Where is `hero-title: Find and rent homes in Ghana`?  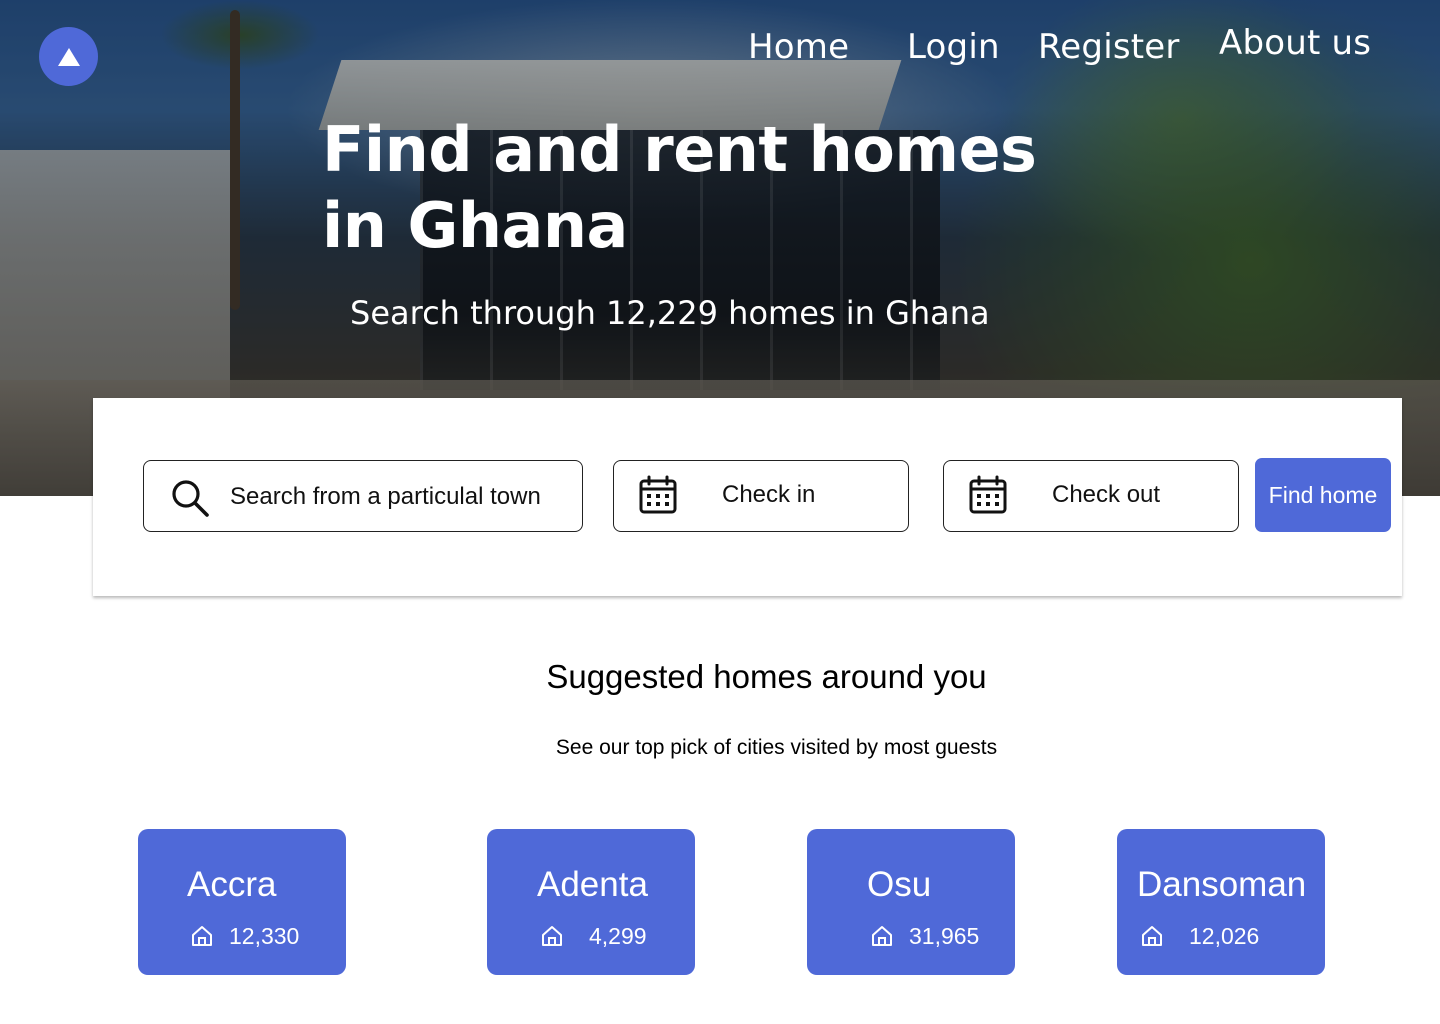
hero-title: Find and rent homes in Ghana is located at coordinates (679, 187).